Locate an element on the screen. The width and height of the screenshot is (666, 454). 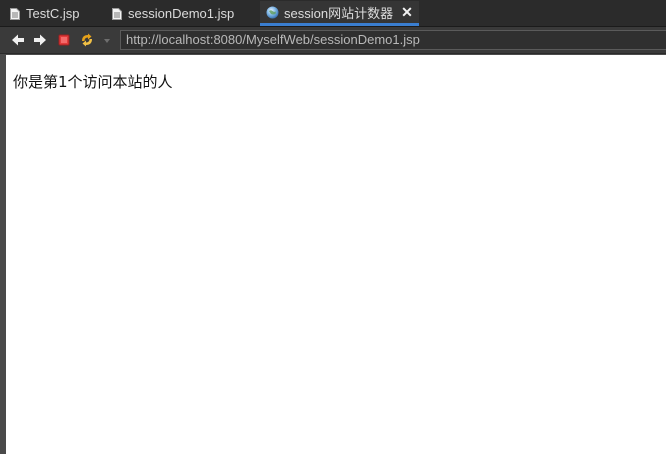
tab-label: session网站计数器 is located at coordinates (339, 13).